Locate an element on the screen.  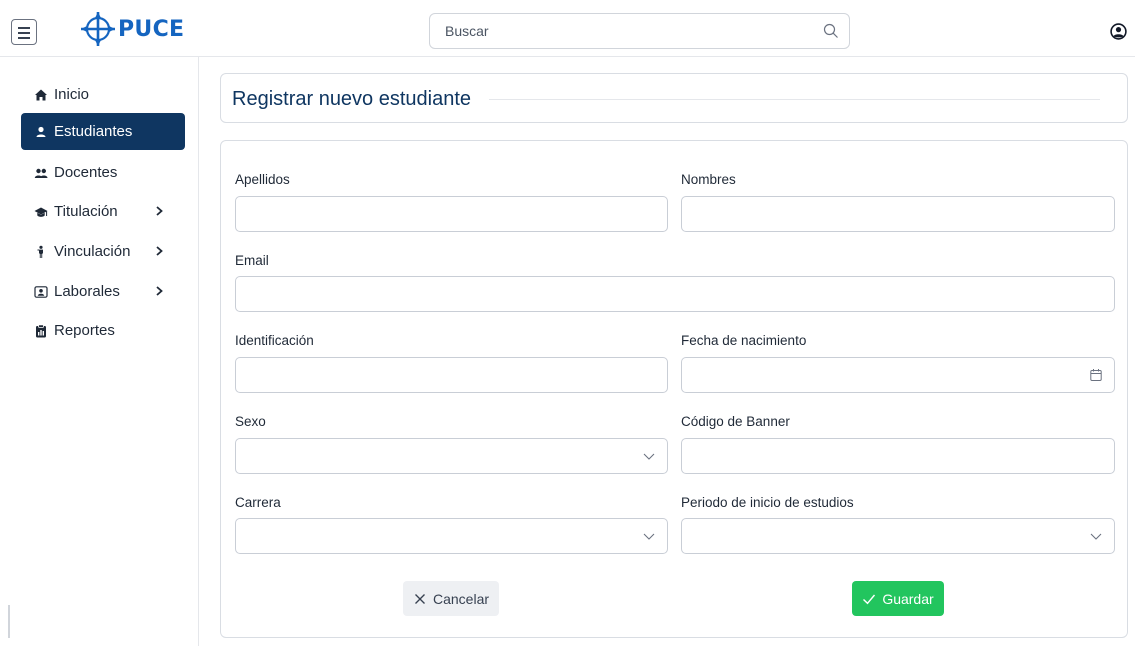
sidebar-item-label: Inicio is located at coordinates (72, 94).